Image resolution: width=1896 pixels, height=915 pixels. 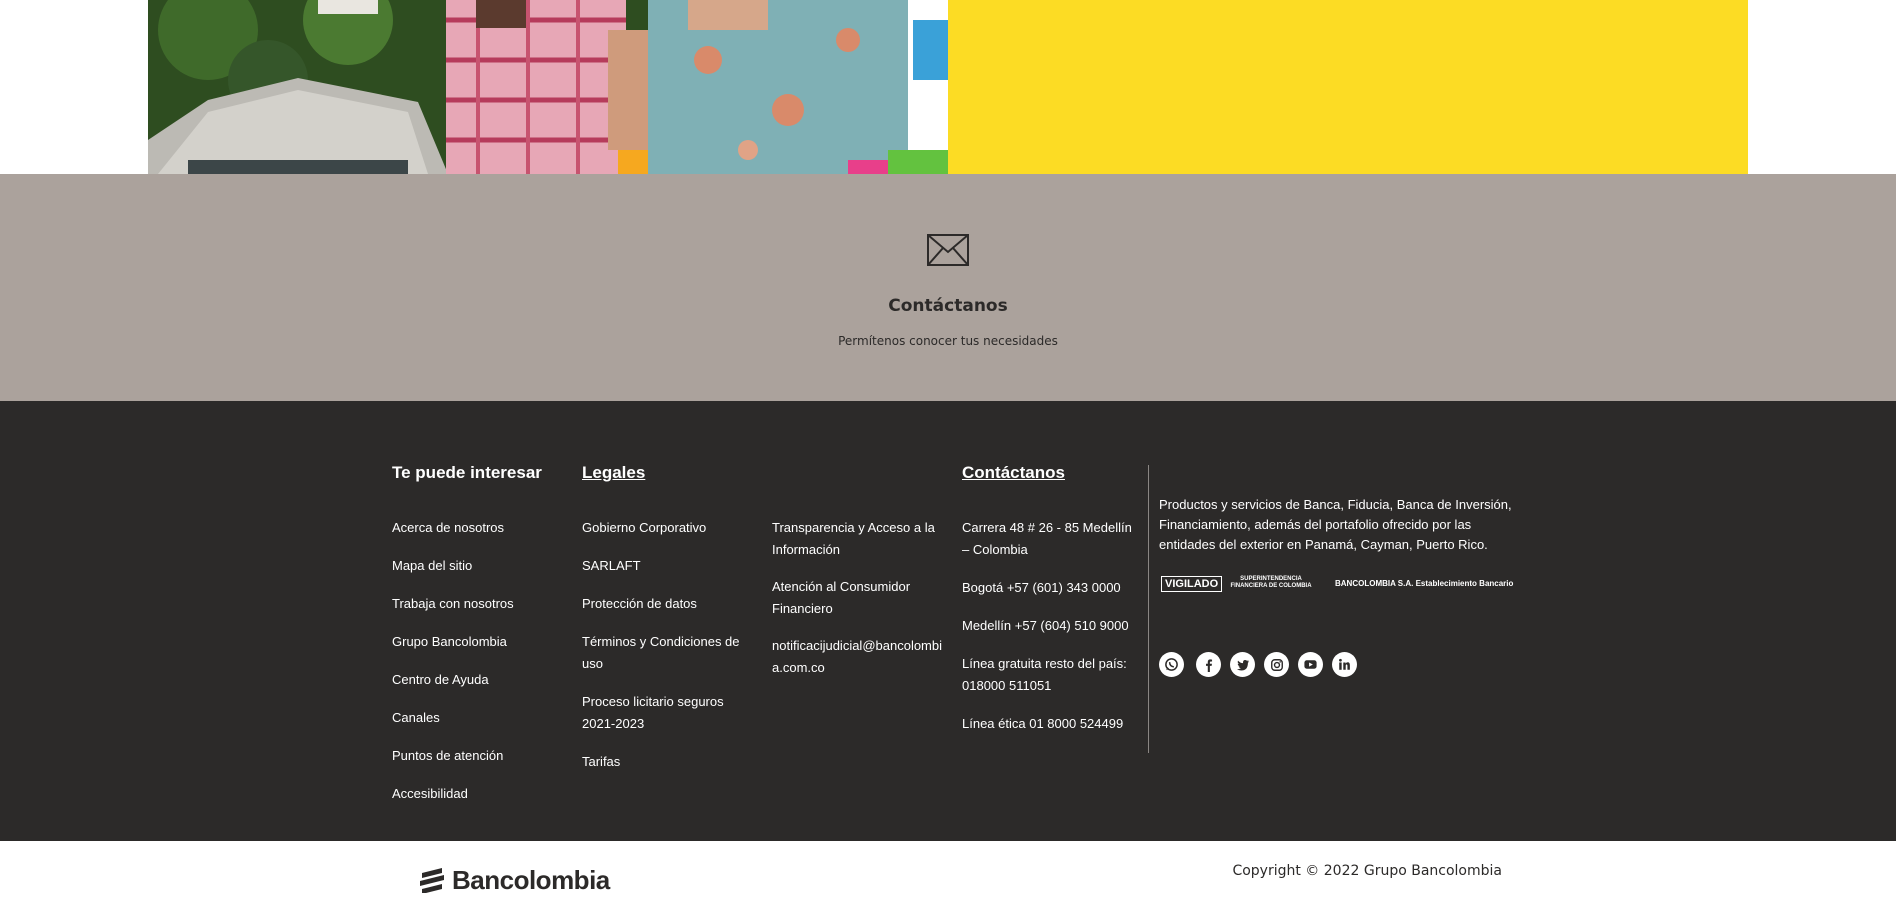 What do you see at coordinates (432, 880) in the screenshot?
I see `bancolombia-logo-icon` at bounding box center [432, 880].